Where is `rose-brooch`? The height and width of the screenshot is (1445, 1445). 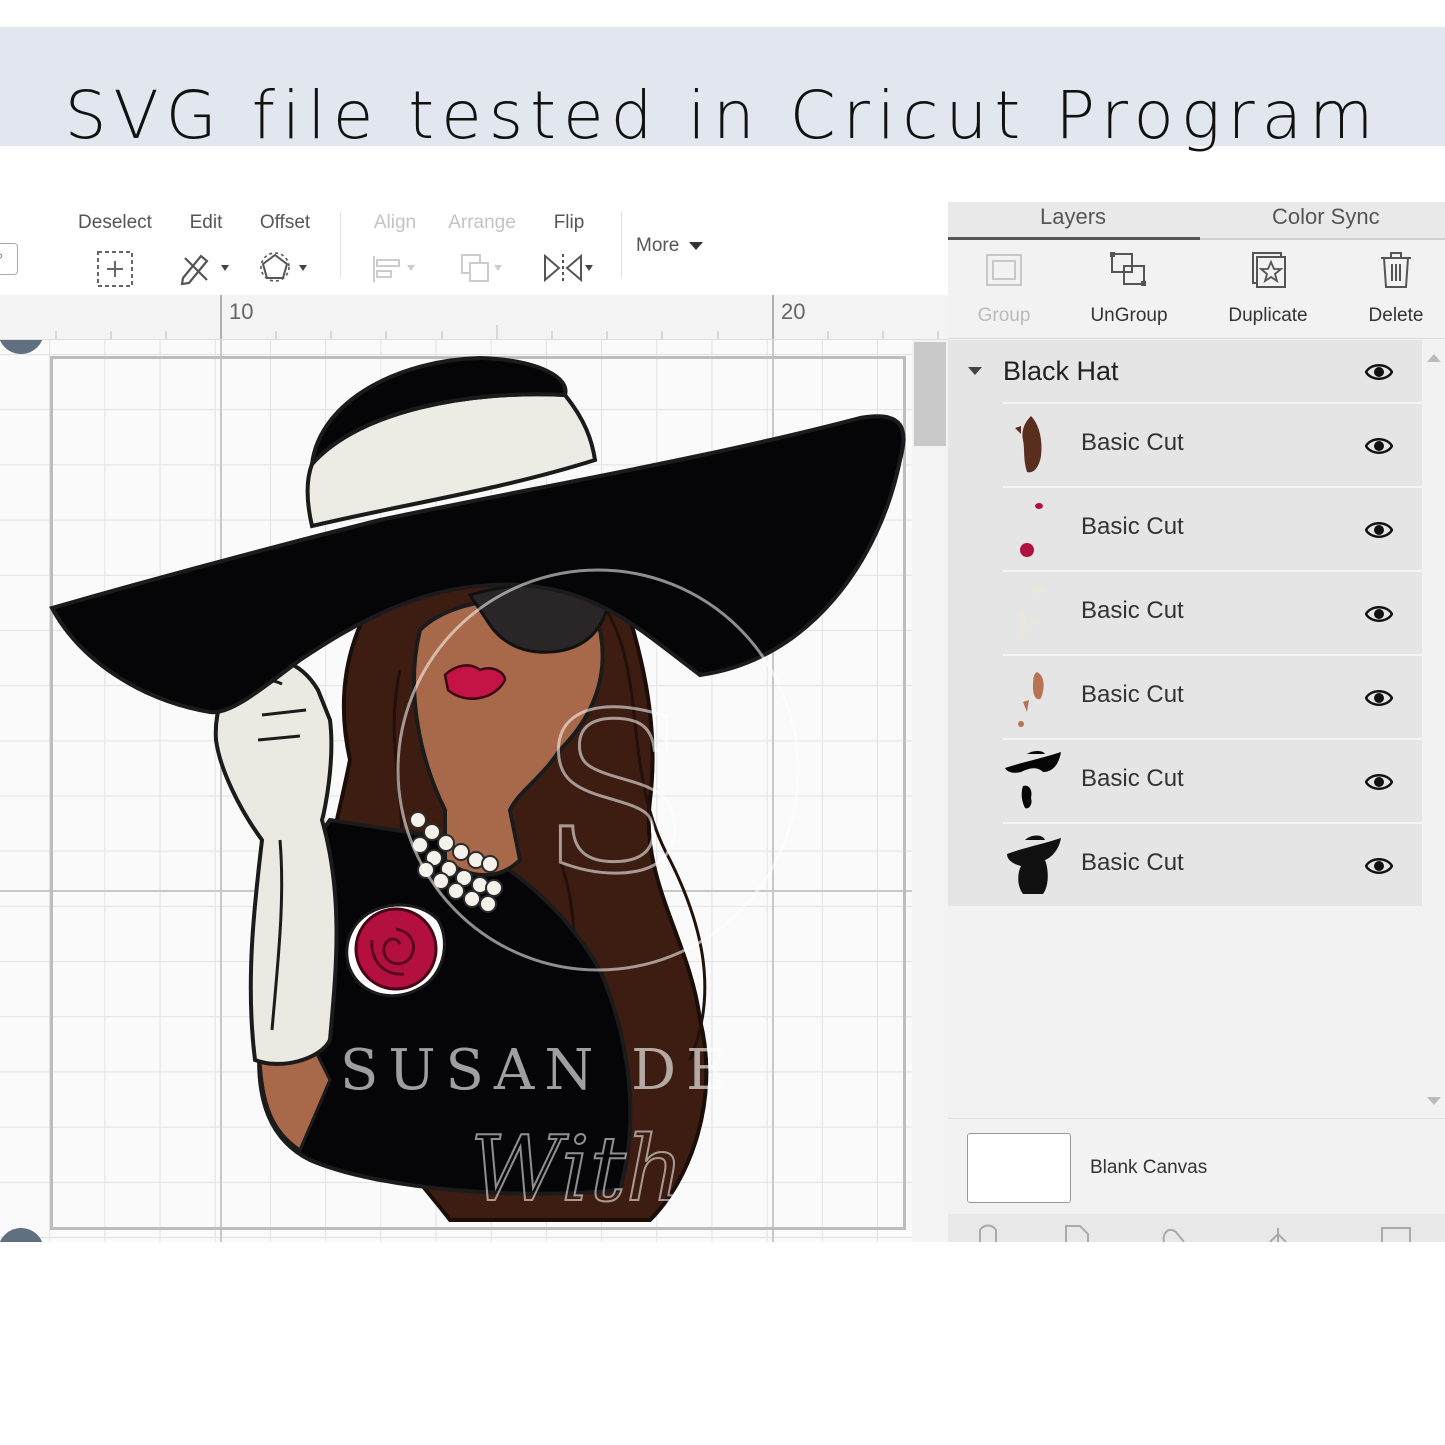
rose-brooch is located at coordinates (395, 950).